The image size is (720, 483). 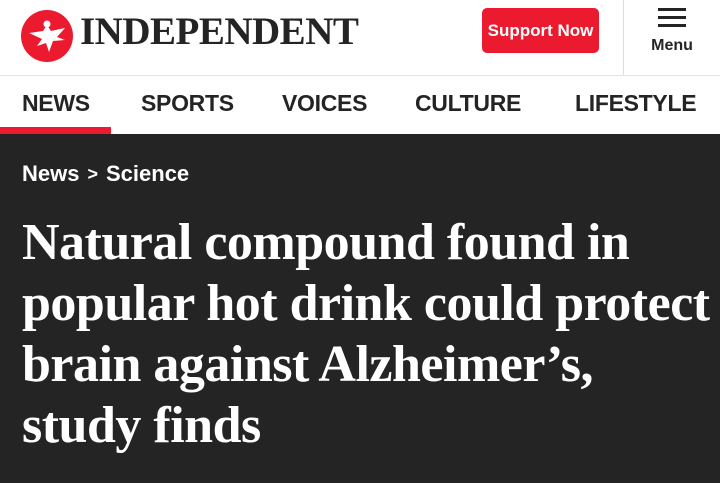 I want to click on breadcrumb-science-link: Science, so click(x=147, y=173).